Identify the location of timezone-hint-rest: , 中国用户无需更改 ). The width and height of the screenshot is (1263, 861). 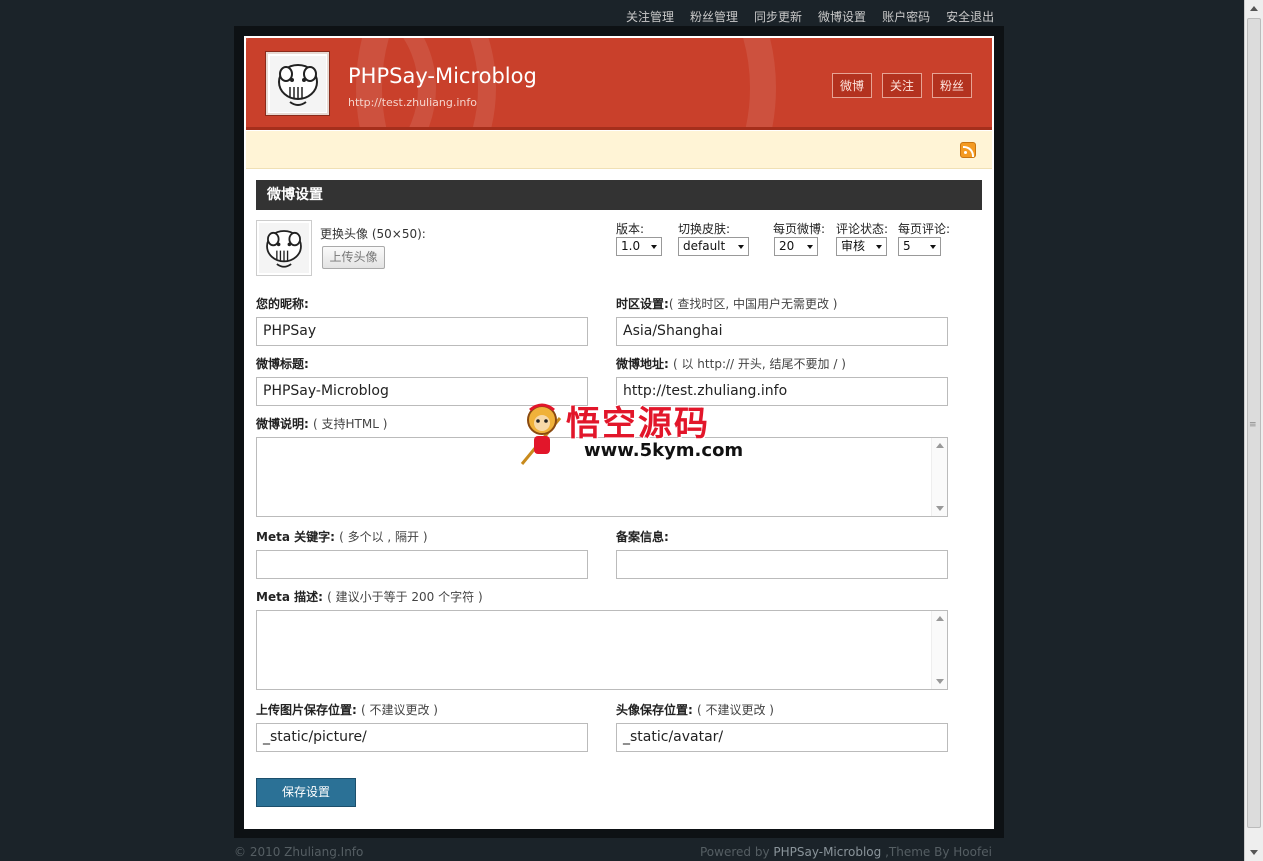
(781, 304).